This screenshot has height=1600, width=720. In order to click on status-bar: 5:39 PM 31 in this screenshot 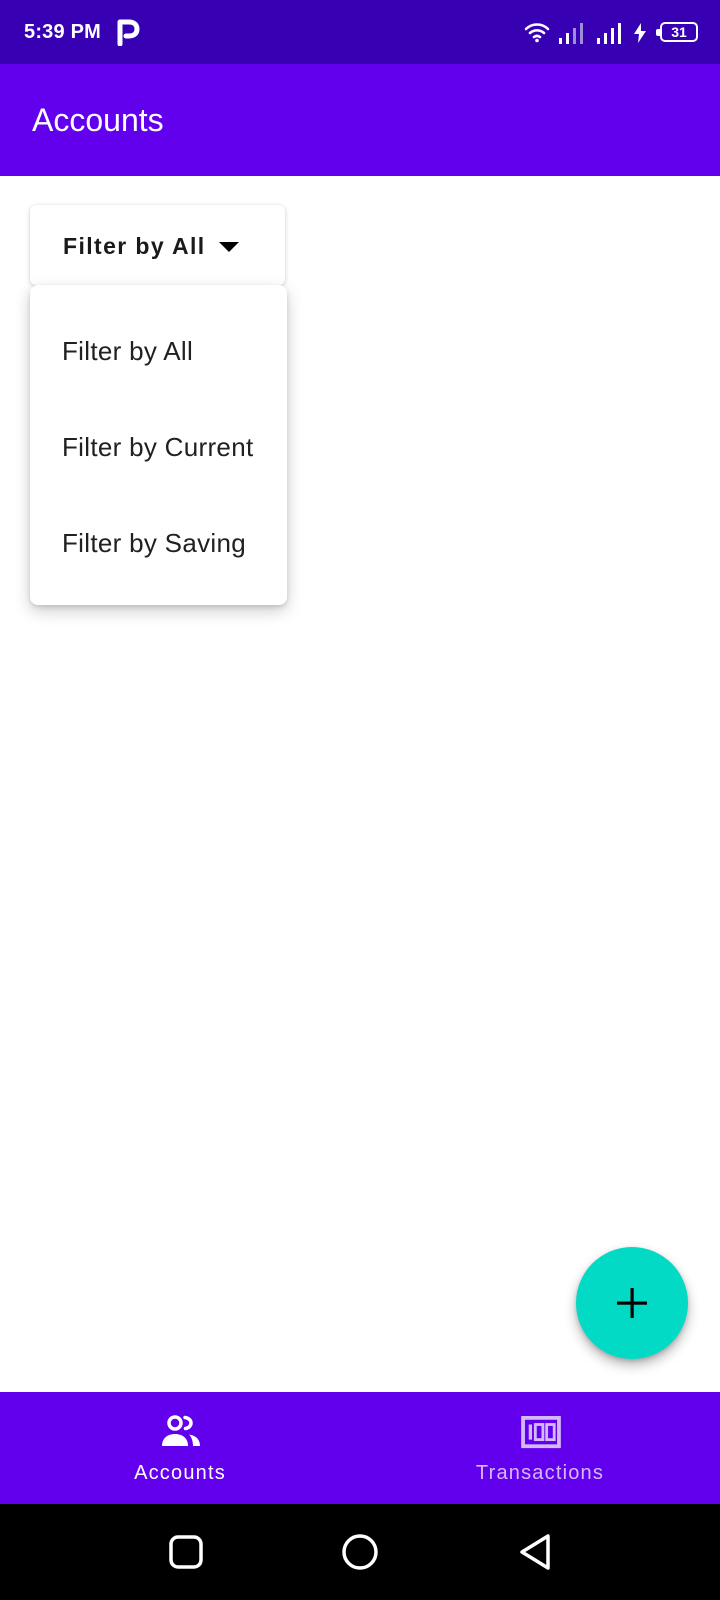, I will do `click(360, 32)`.